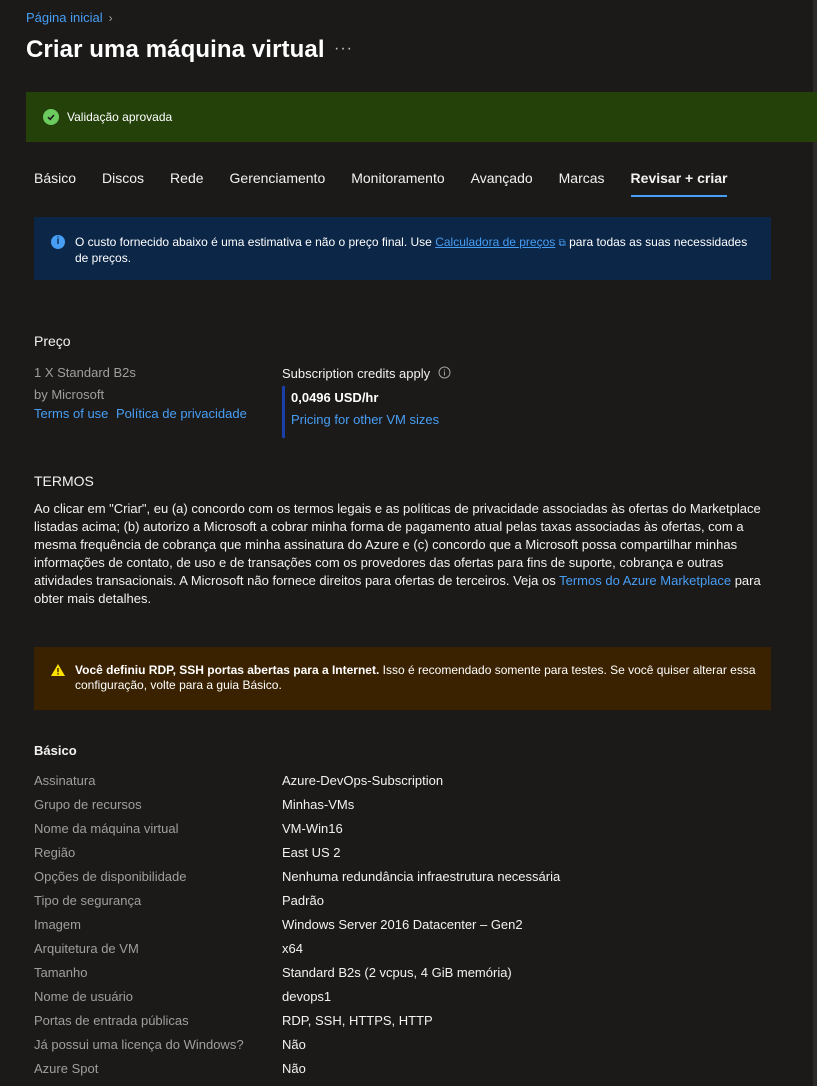 The image size is (817, 1086). Describe the element at coordinates (365, 419) in the screenshot. I see `other-vm-sizes-link: Pricing for other VM sizes` at that location.